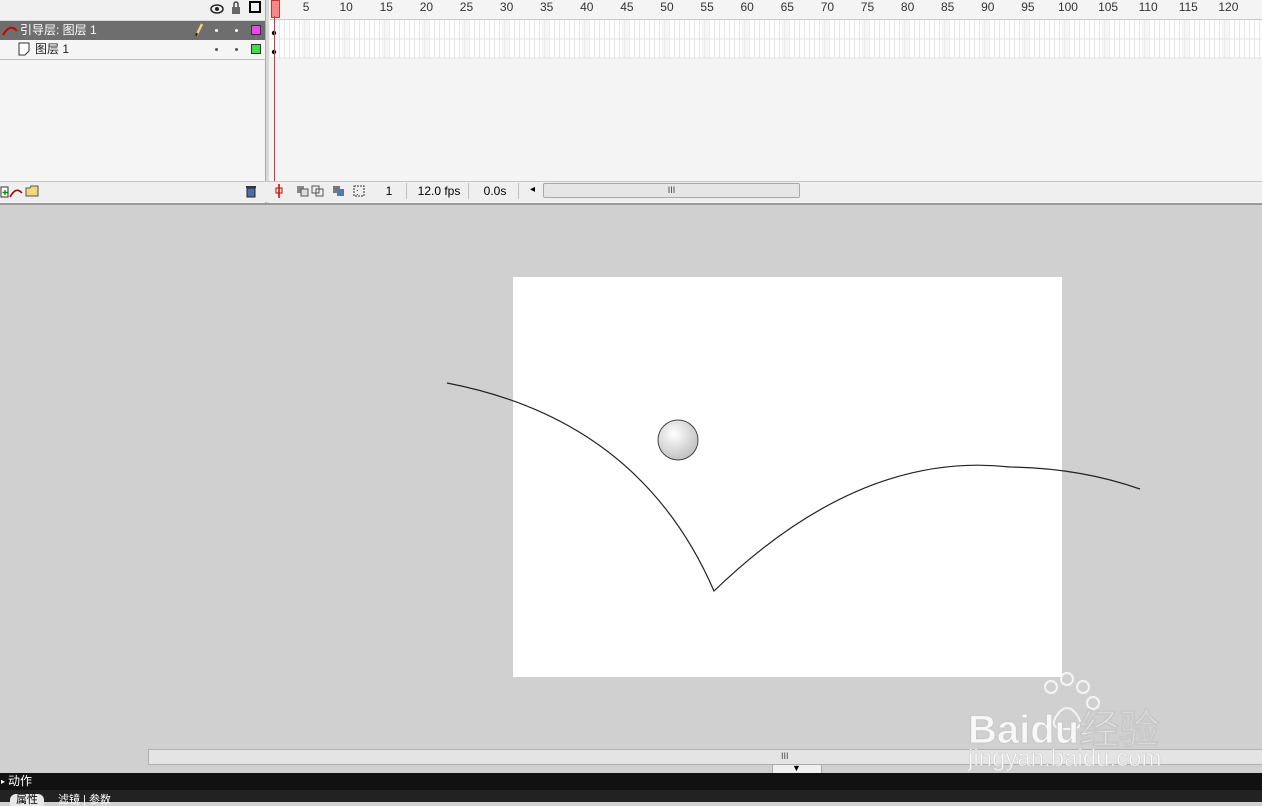 Image resolution: width=1262 pixels, height=806 pixels. I want to click on chevron-down-icon: ▼, so click(796, 768).